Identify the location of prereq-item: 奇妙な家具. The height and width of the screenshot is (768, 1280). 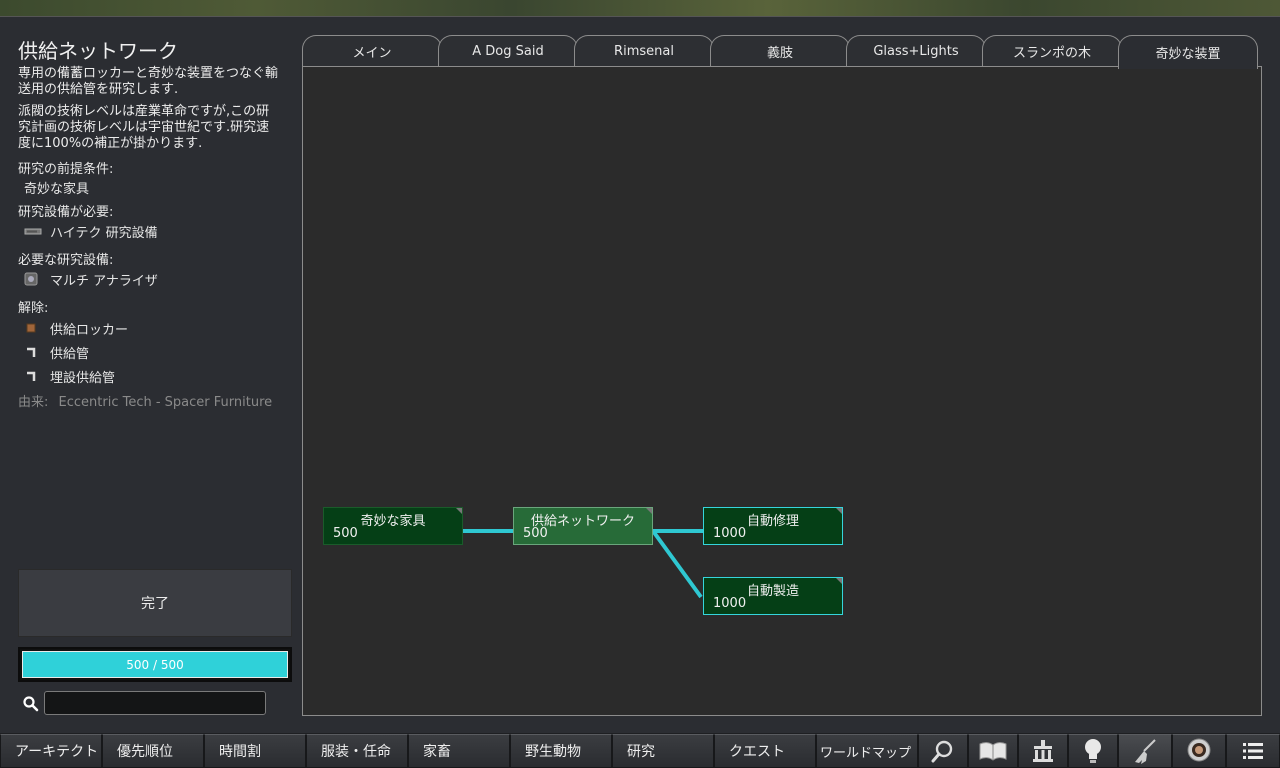
(57, 187).